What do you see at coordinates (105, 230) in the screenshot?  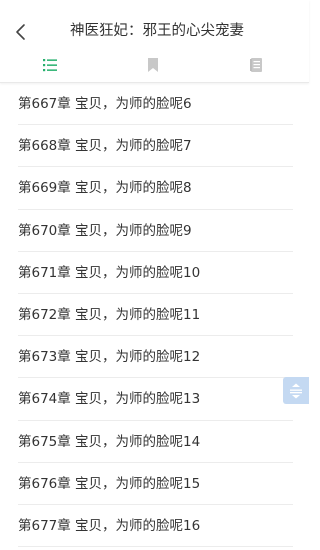 I see `chapter-title: 第670章 宝贝，为师的脸呢9` at bounding box center [105, 230].